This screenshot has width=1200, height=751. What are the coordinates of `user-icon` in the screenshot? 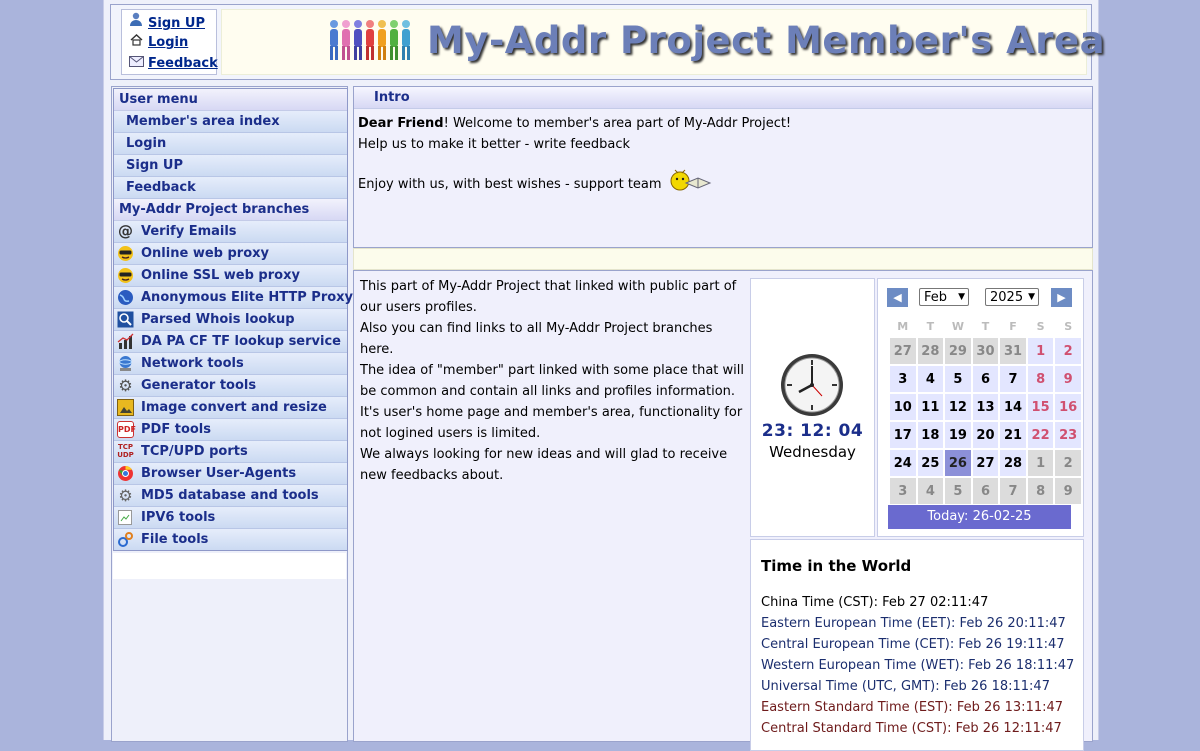 It's located at (136, 23).